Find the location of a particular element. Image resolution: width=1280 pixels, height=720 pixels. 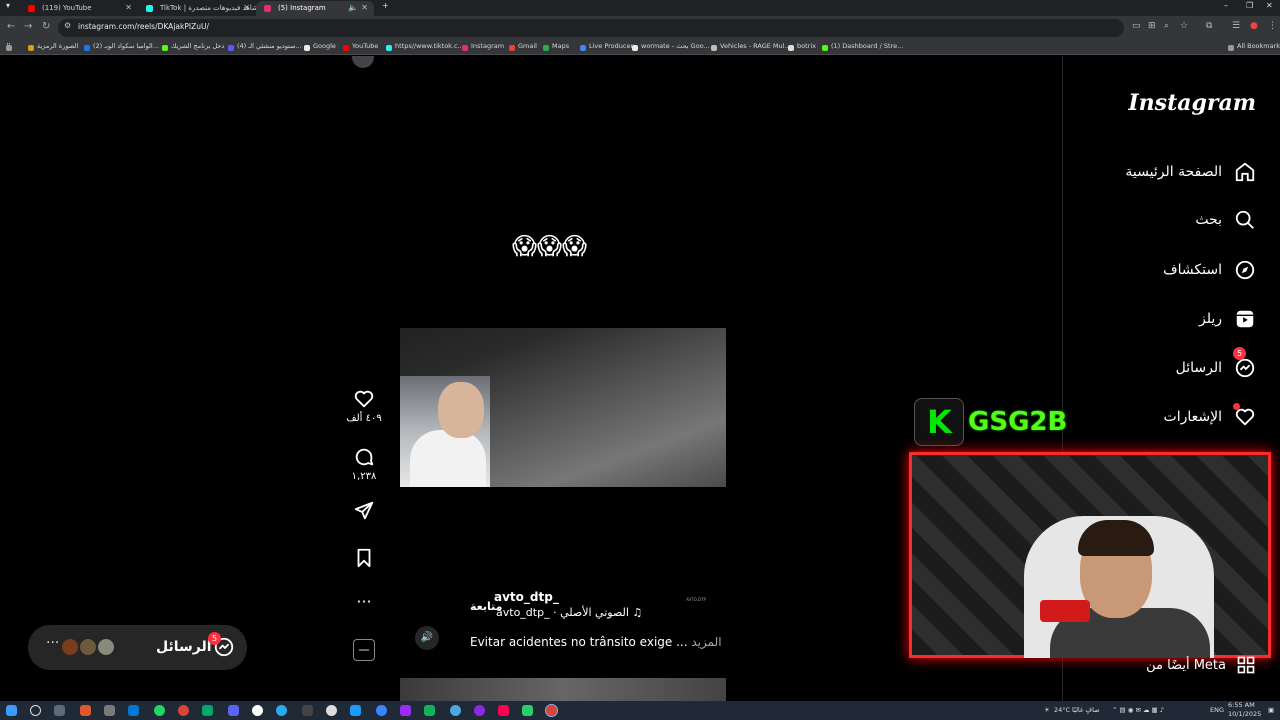

translate-icon: ⊞ is located at coordinates (1152, 26).